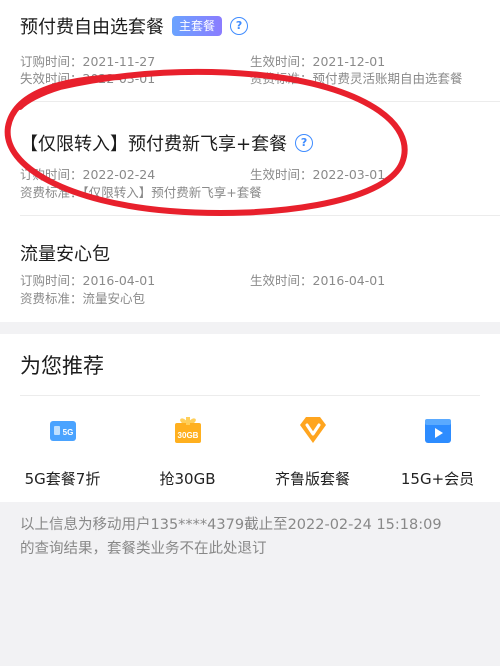 Image resolution: width=500 pixels, height=666 pixels. I want to click on recommend-title: 为您推荐, so click(62, 366).